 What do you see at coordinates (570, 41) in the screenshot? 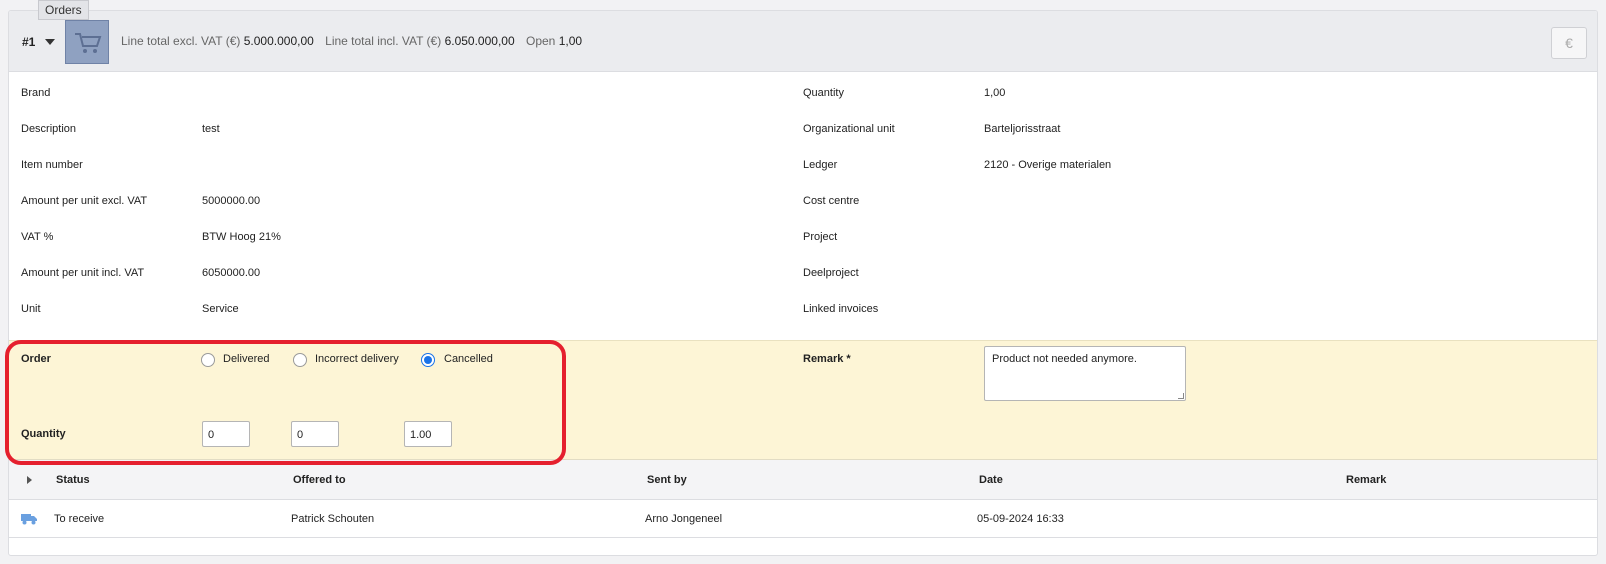
I see `open-value: 1,00` at bounding box center [570, 41].